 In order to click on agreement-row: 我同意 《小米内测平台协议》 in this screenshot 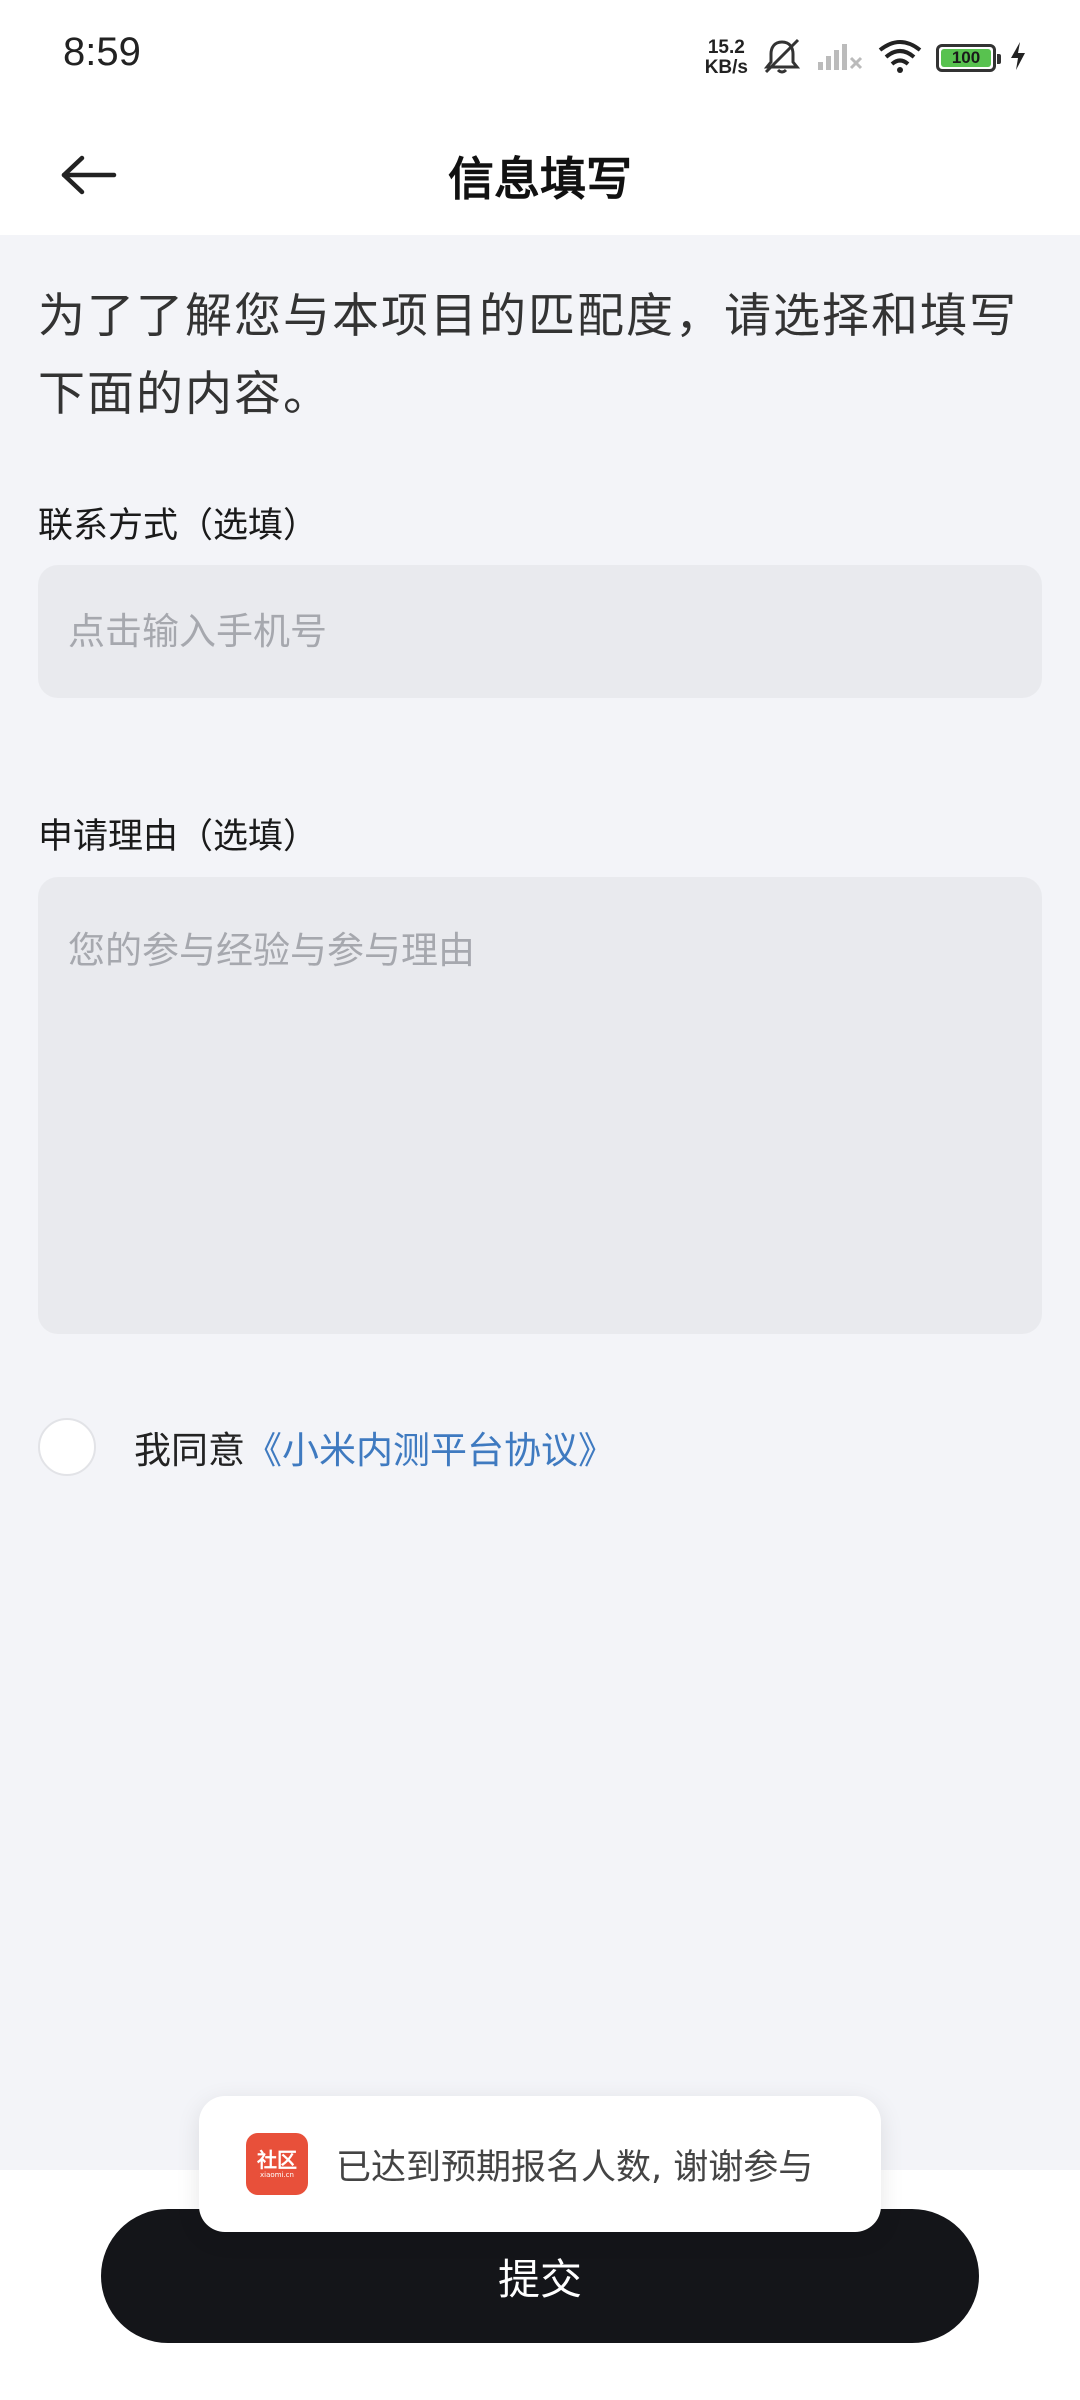, I will do `click(326, 1447)`.